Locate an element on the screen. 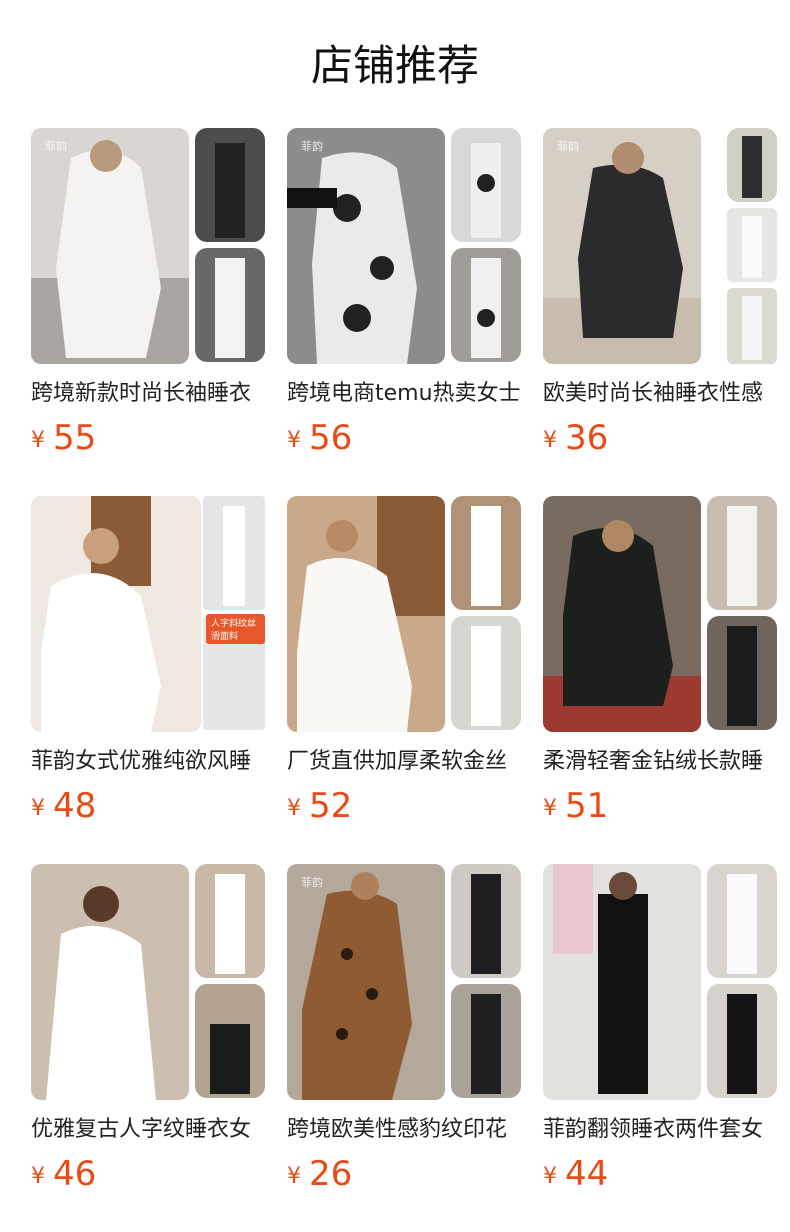 The width and height of the screenshot is (790, 1232). price-amount: 52 is located at coordinates (331, 806).